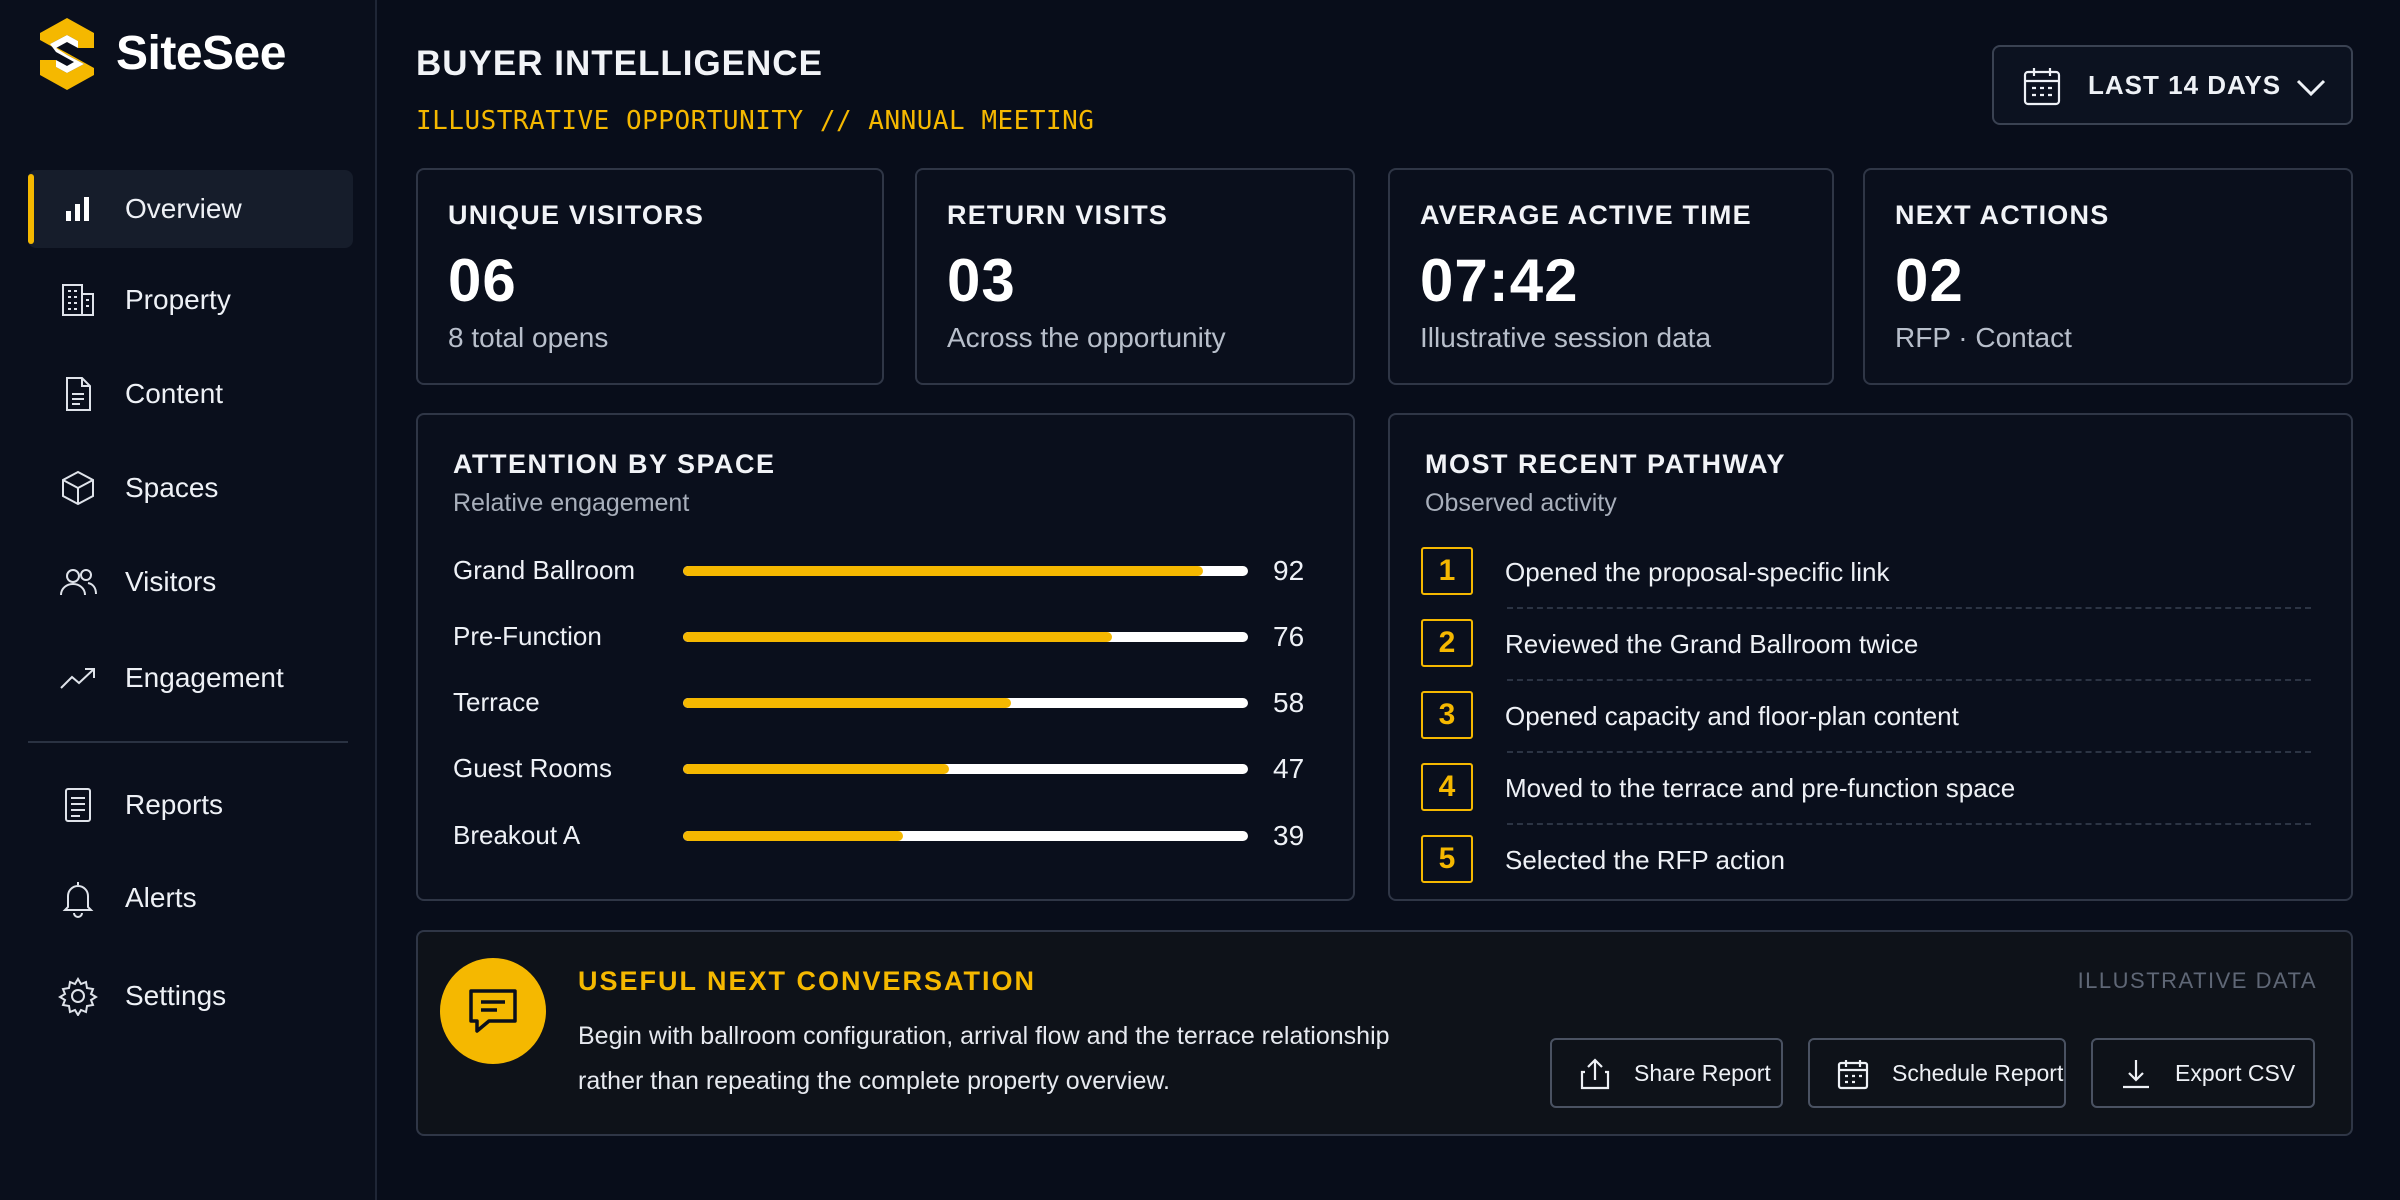 This screenshot has width=2400, height=1200. I want to click on stat-label: NEXT ACTIONS, so click(2002, 215).